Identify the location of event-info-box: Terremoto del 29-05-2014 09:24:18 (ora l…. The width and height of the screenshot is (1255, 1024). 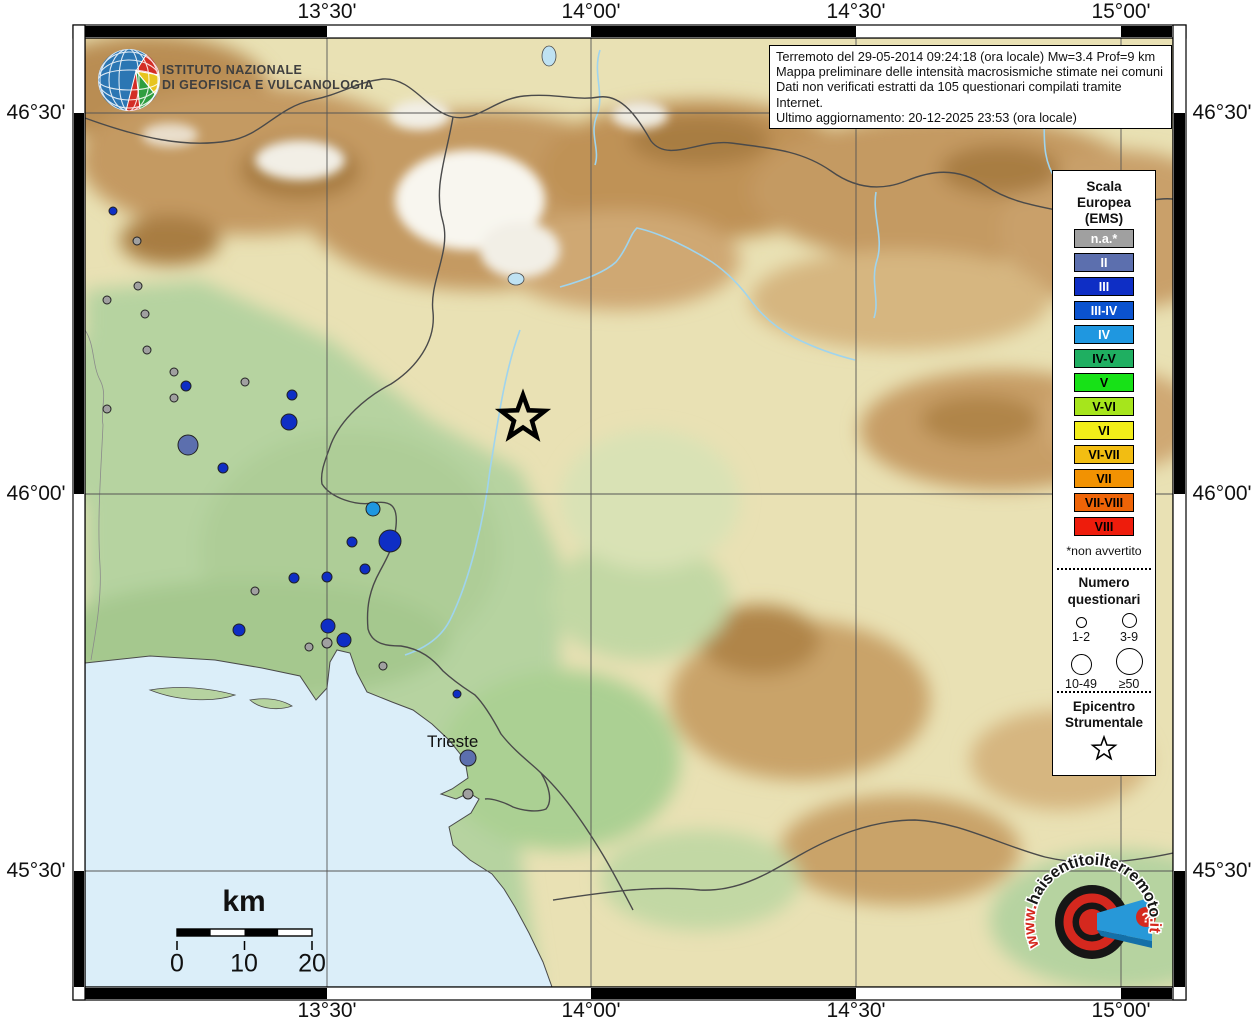
(970, 87).